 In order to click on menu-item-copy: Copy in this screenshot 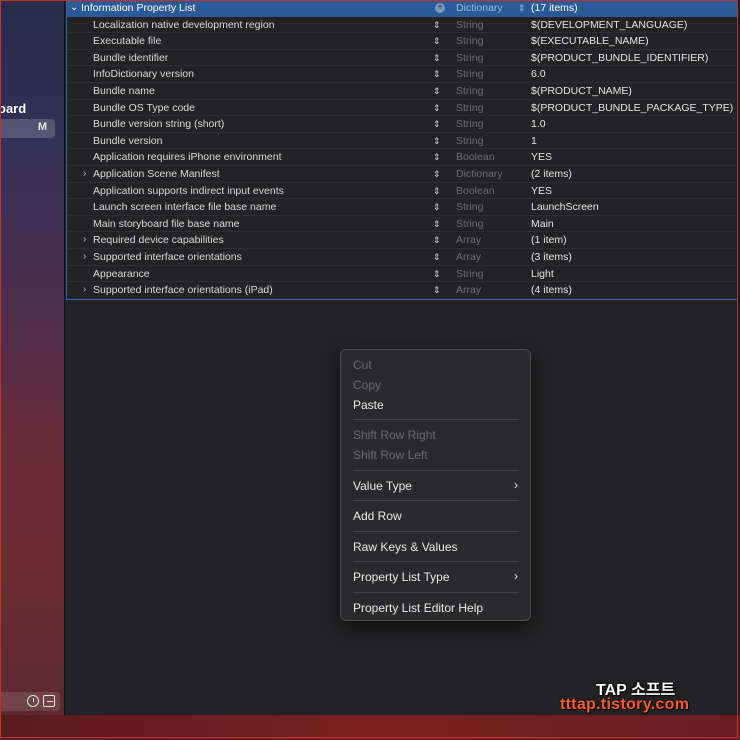, I will do `click(367, 385)`.